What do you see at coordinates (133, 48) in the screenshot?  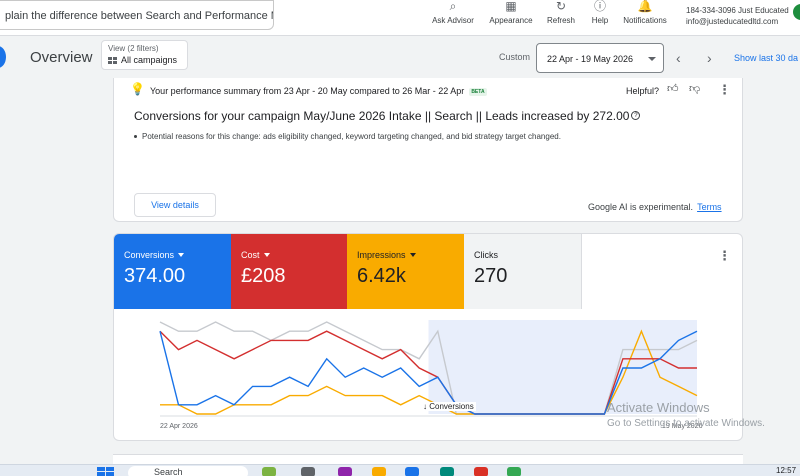 I see `filter-count-label: View (2 filters)` at bounding box center [133, 48].